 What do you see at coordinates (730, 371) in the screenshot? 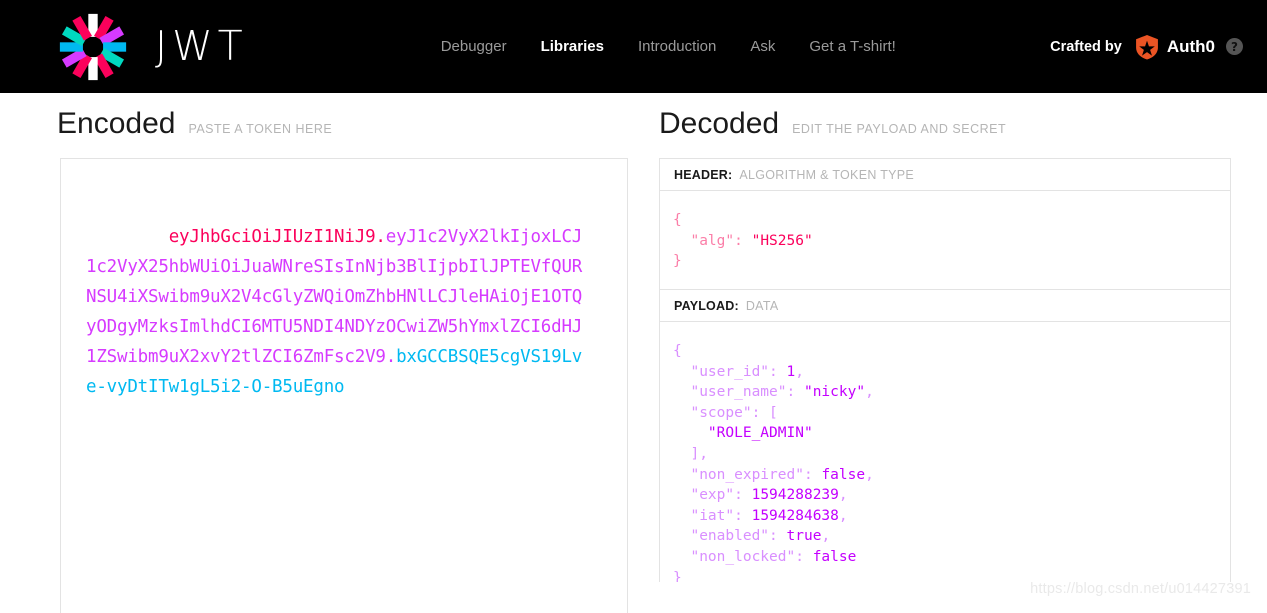
I see `json-key: "user_id"` at bounding box center [730, 371].